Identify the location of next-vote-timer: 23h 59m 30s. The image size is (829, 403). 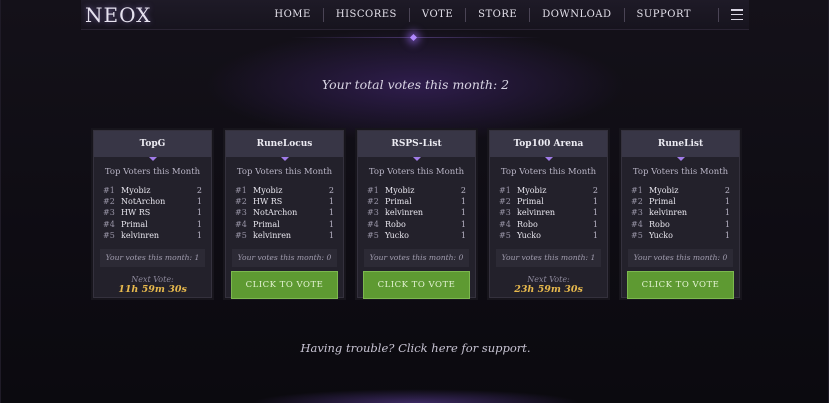
(548, 289).